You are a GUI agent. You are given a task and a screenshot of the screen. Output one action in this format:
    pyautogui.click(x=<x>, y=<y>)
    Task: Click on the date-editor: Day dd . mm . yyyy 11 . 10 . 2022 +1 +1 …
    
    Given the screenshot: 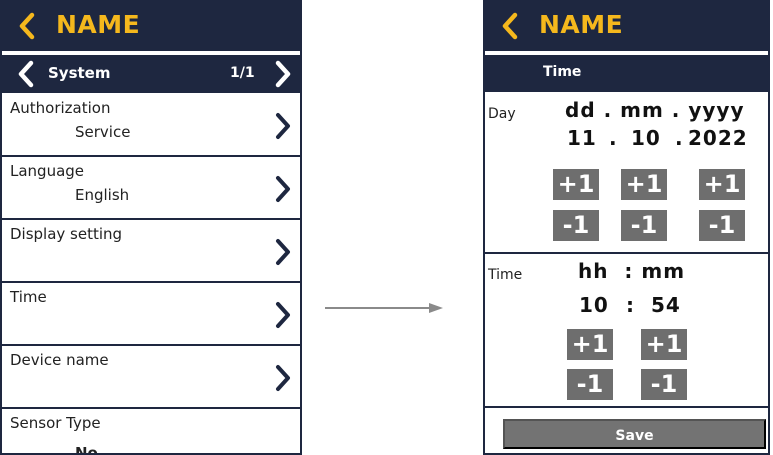 What is the action you would take?
    pyautogui.click(x=626, y=174)
    